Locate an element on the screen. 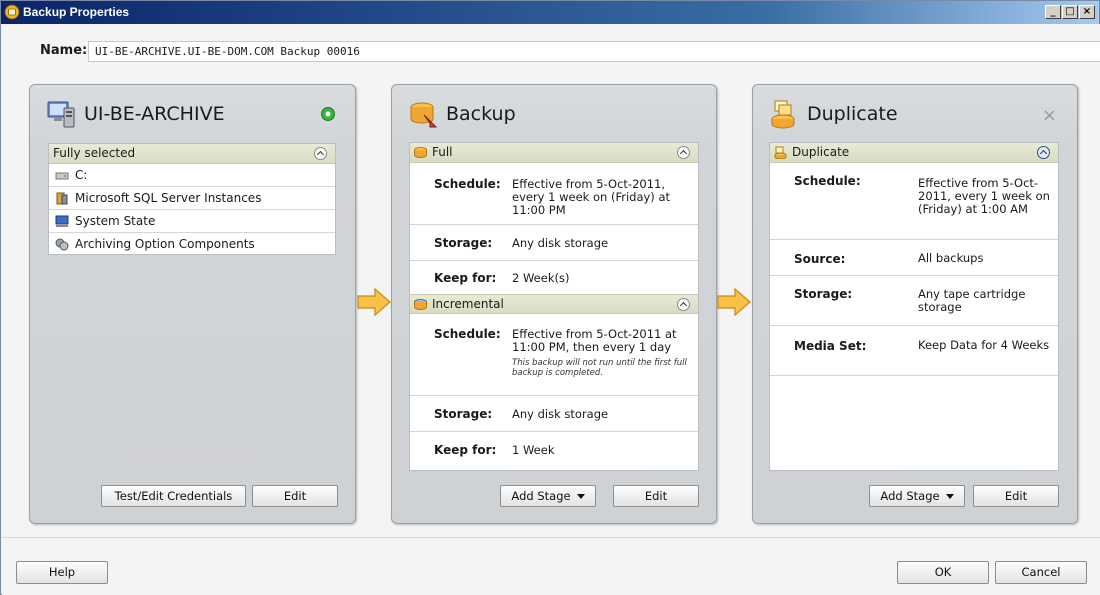 The width and height of the screenshot is (1100, 595). incremental-stage-header: Incremental is located at coordinates (554, 304).